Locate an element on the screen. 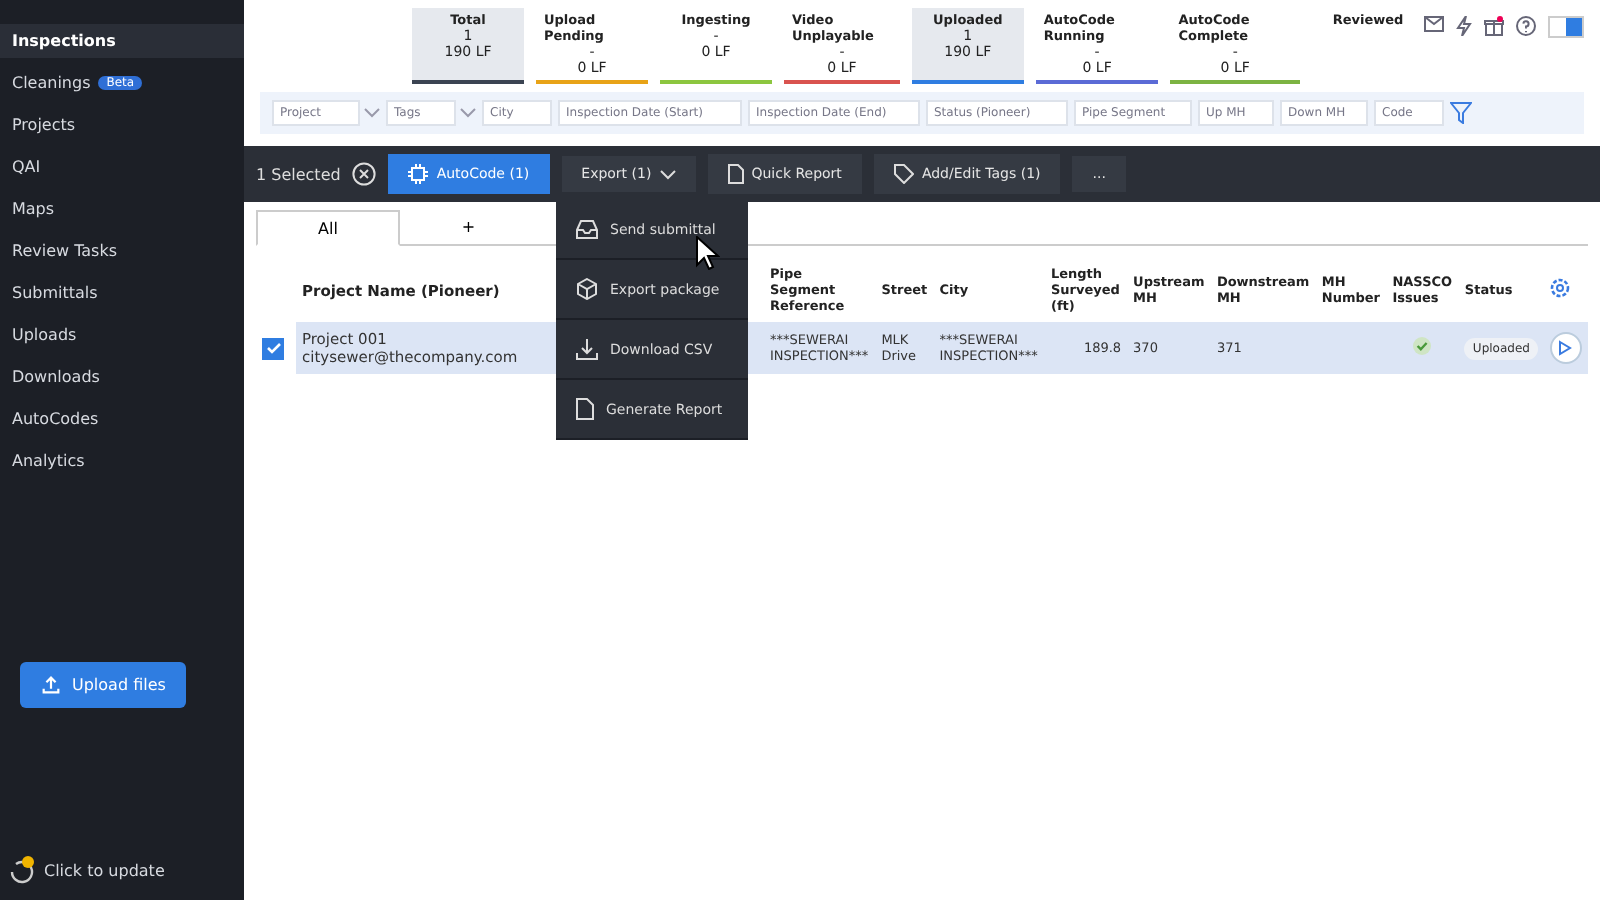 This screenshot has height=900, width=1600. row-checkbox is located at coordinates (273, 348).